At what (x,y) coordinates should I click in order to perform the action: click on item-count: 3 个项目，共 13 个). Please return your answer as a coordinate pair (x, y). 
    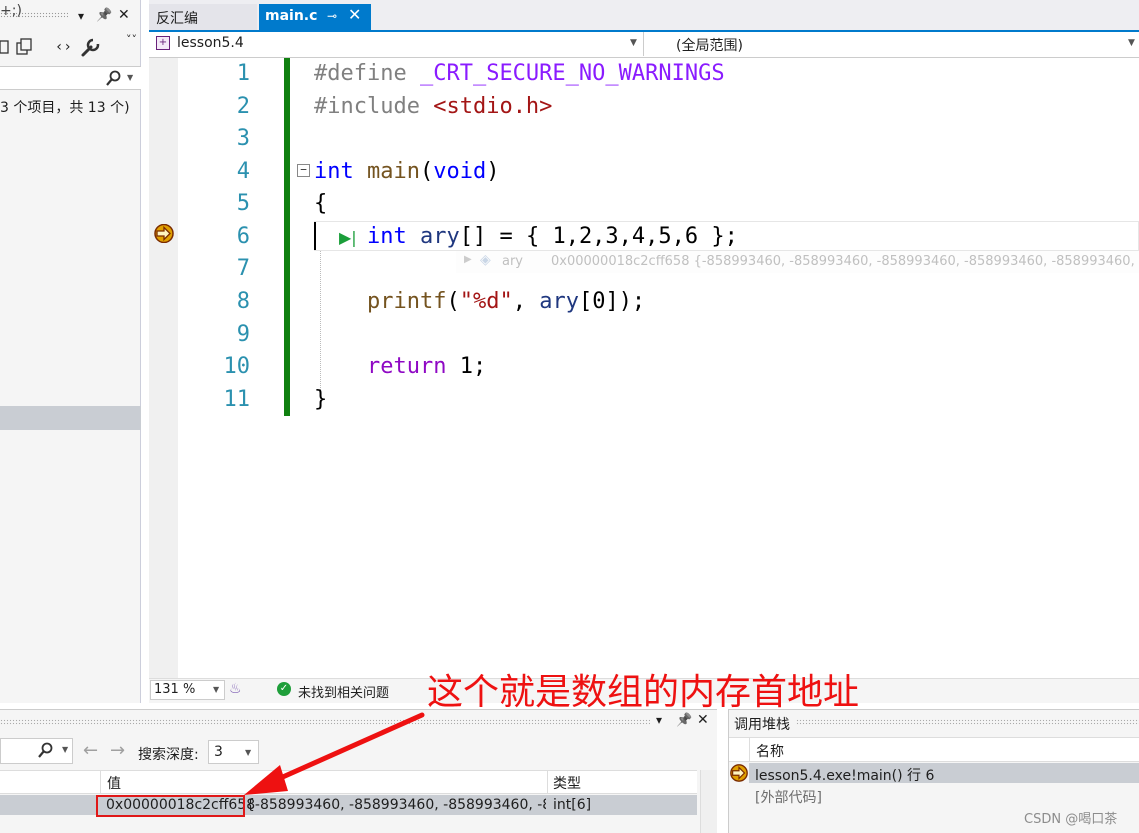
    Looking at the image, I should click on (65, 108).